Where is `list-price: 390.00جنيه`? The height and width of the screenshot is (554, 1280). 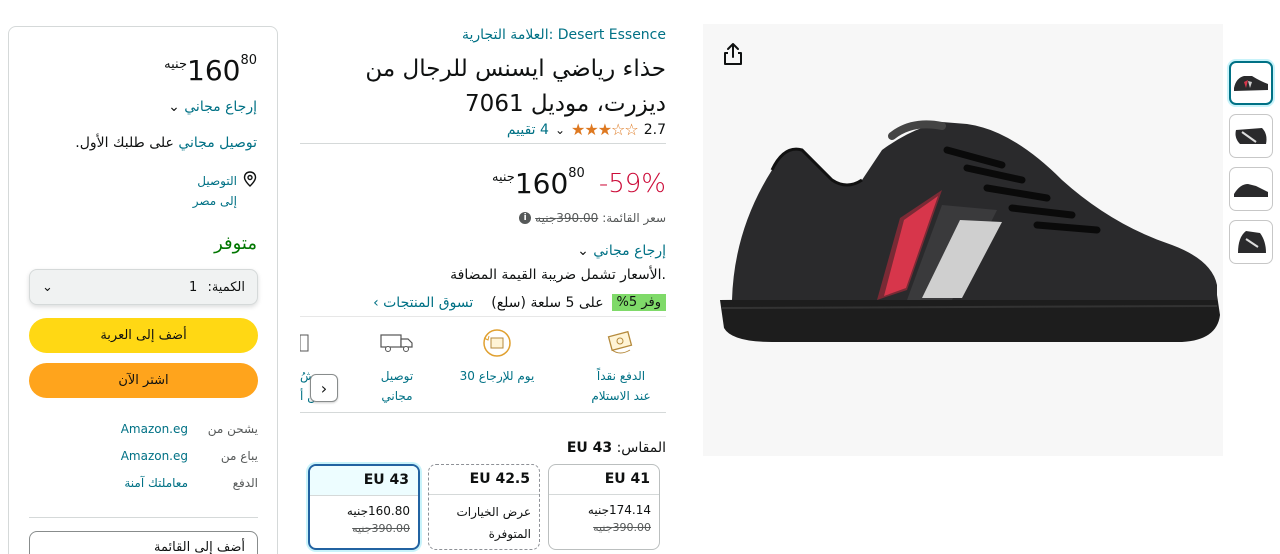
list-price: 390.00جنيه is located at coordinates (567, 218).